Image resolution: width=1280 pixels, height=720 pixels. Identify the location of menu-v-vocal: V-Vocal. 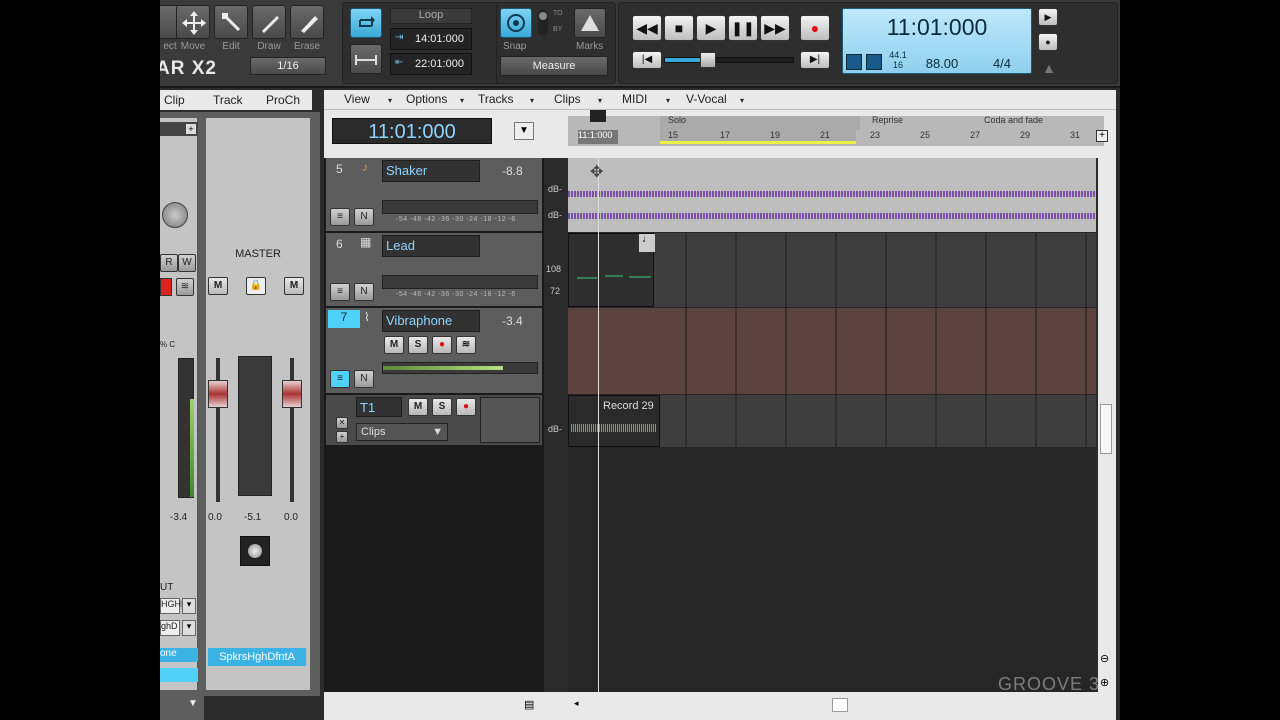
(706, 99).